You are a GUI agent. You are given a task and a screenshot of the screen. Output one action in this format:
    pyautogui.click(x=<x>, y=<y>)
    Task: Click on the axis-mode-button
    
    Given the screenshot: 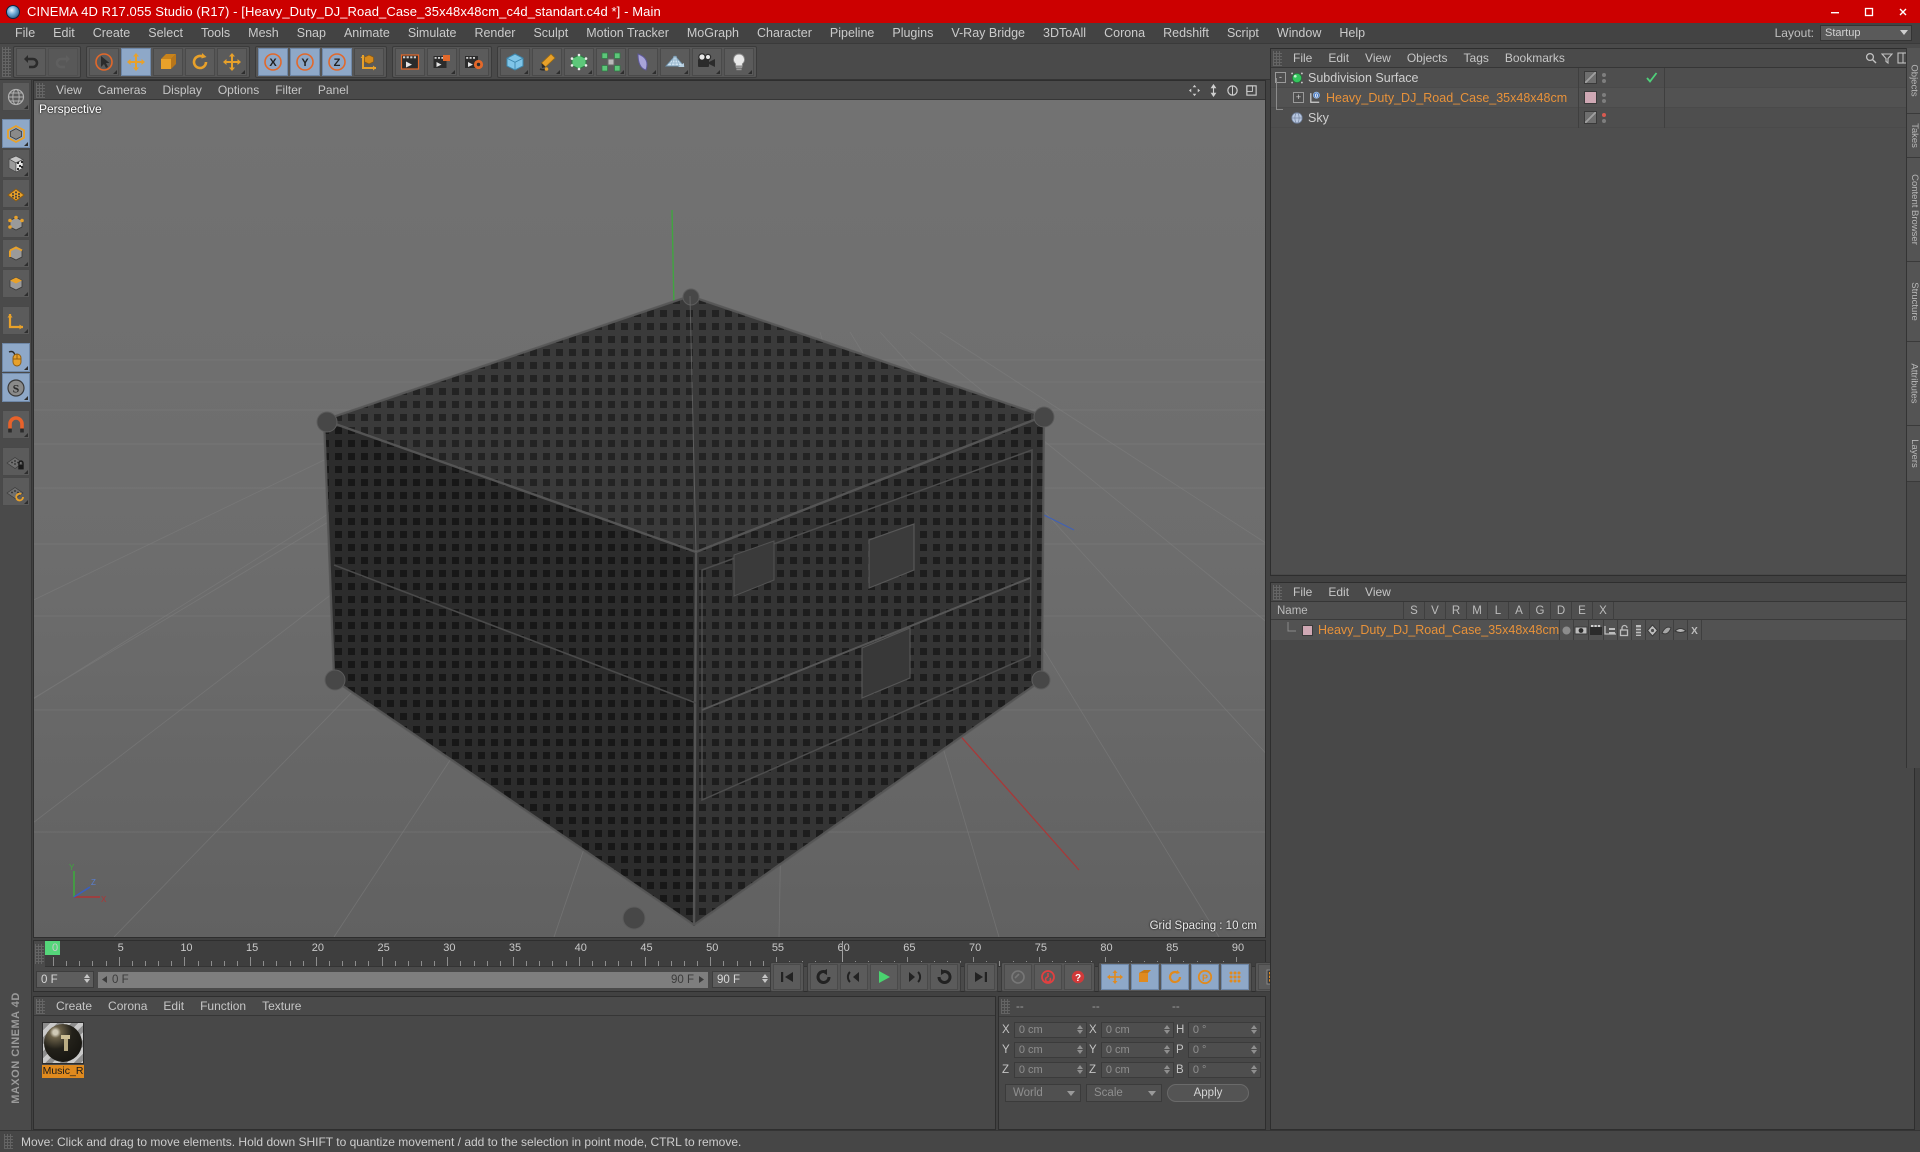 What is the action you would take?
    pyautogui.click(x=15, y=320)
    